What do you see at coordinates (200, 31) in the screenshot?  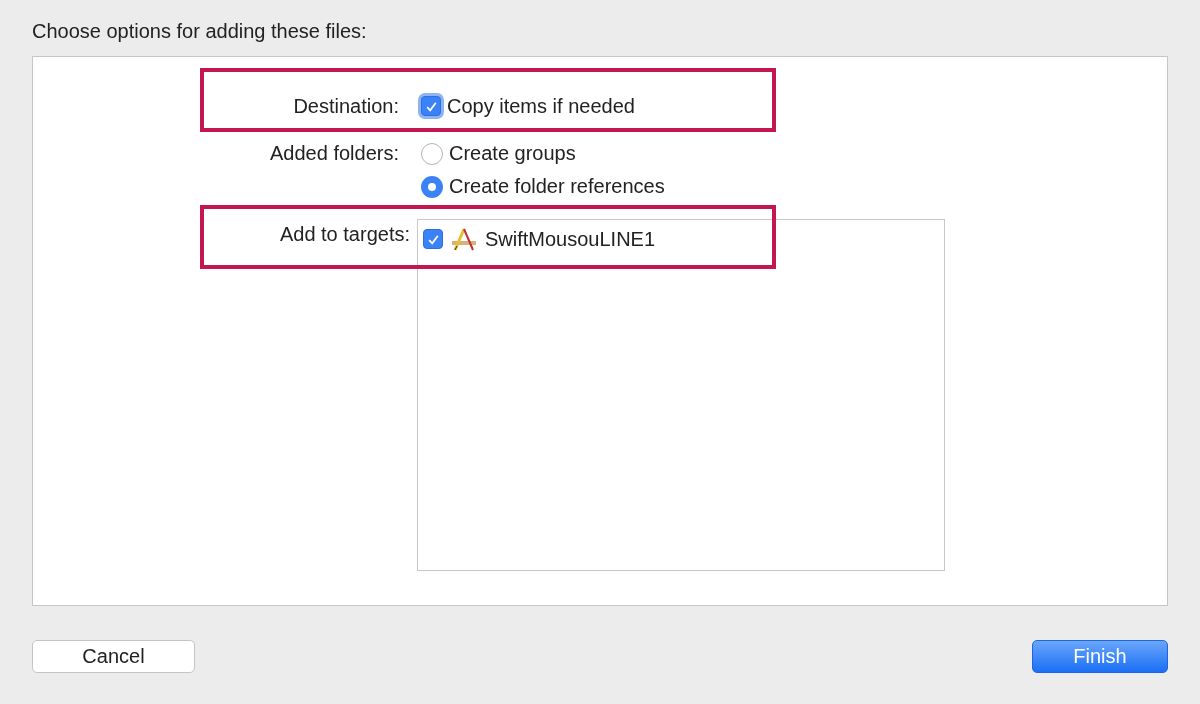 I see `dialog-heading: Choose options for adding these files:` at bounding box center [200, 31].